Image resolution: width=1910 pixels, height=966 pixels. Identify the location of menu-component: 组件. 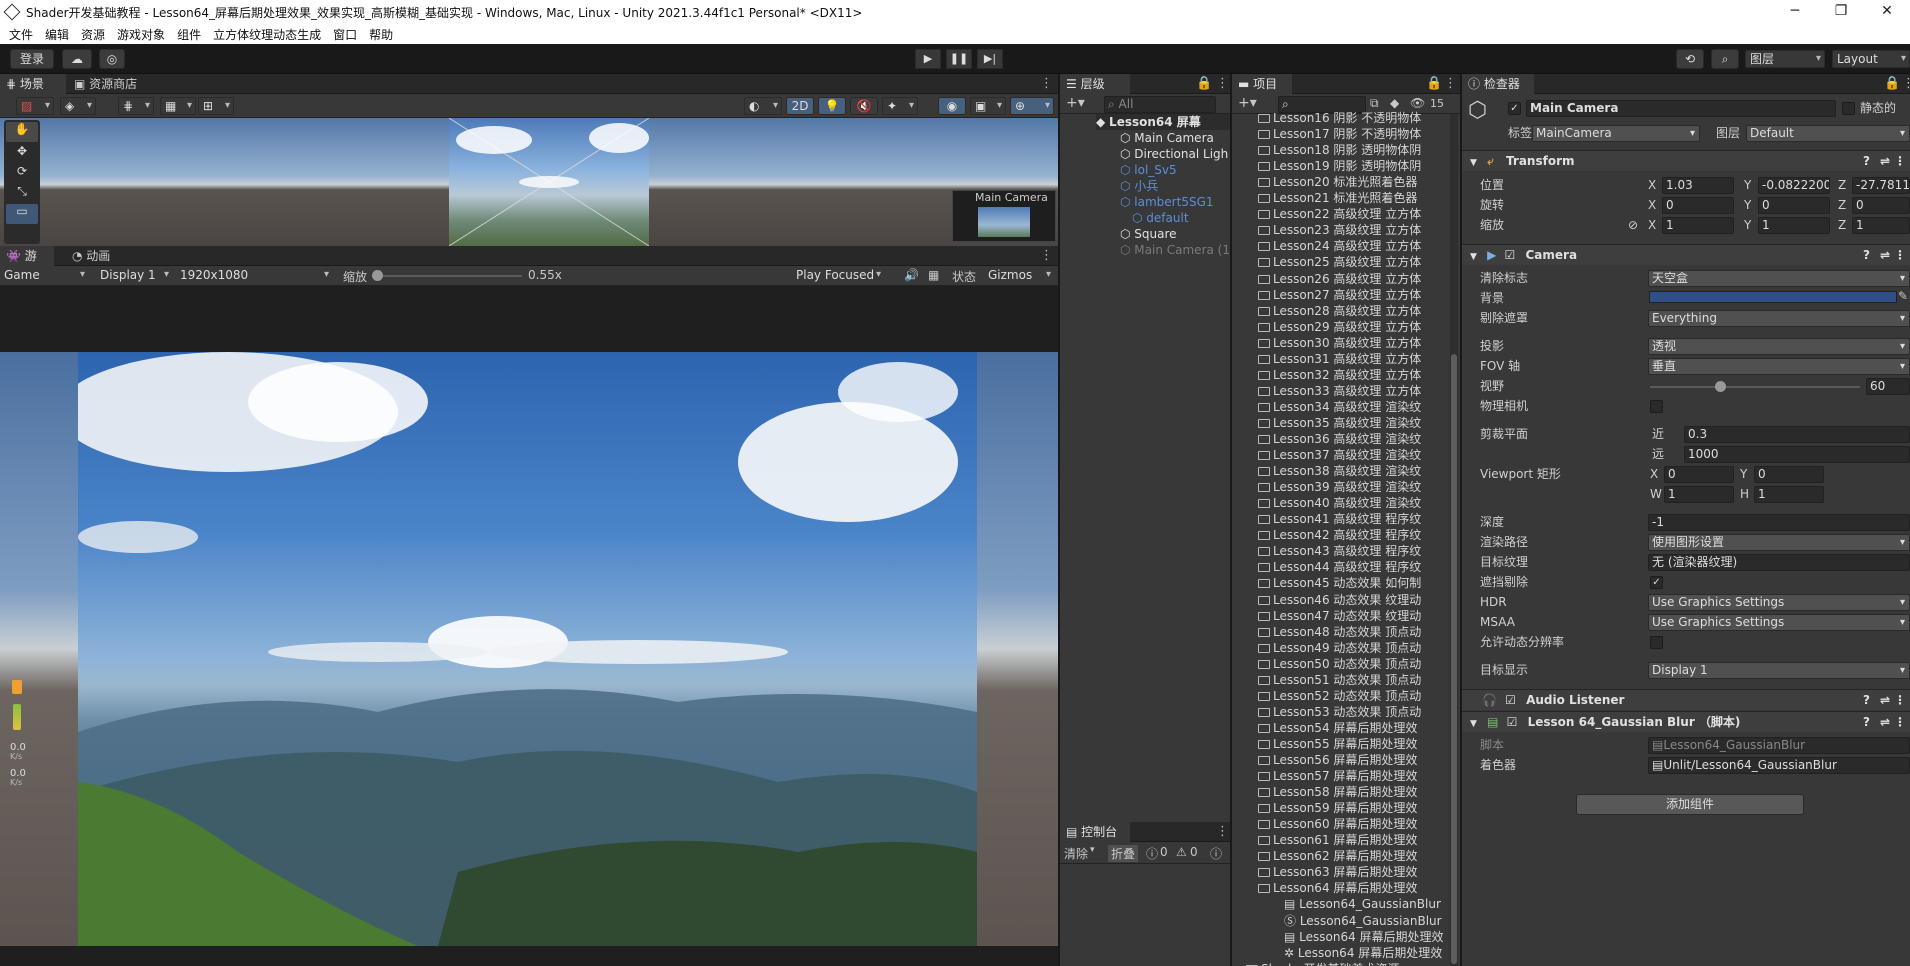
(189, 34).